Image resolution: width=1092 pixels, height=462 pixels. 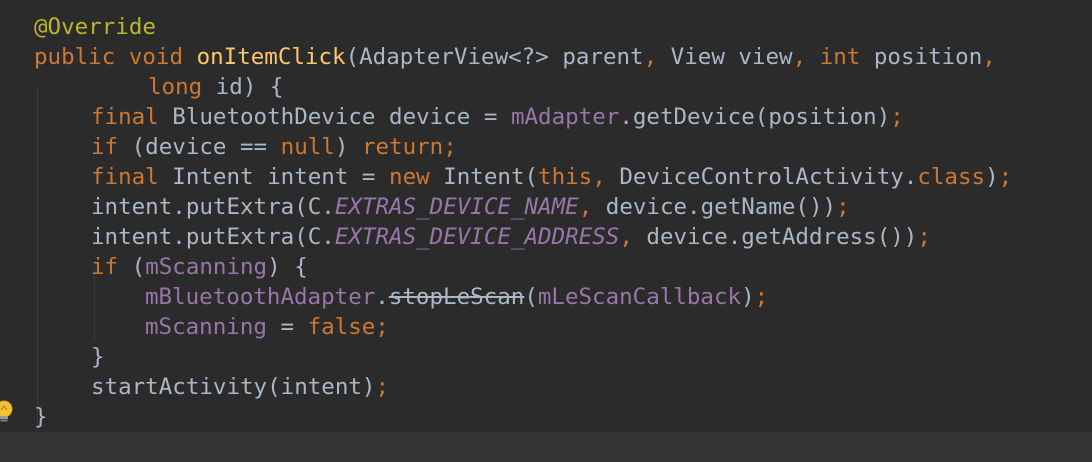 I want to click on get-device-call: .getDevice(position), so click(x=755, y=117).